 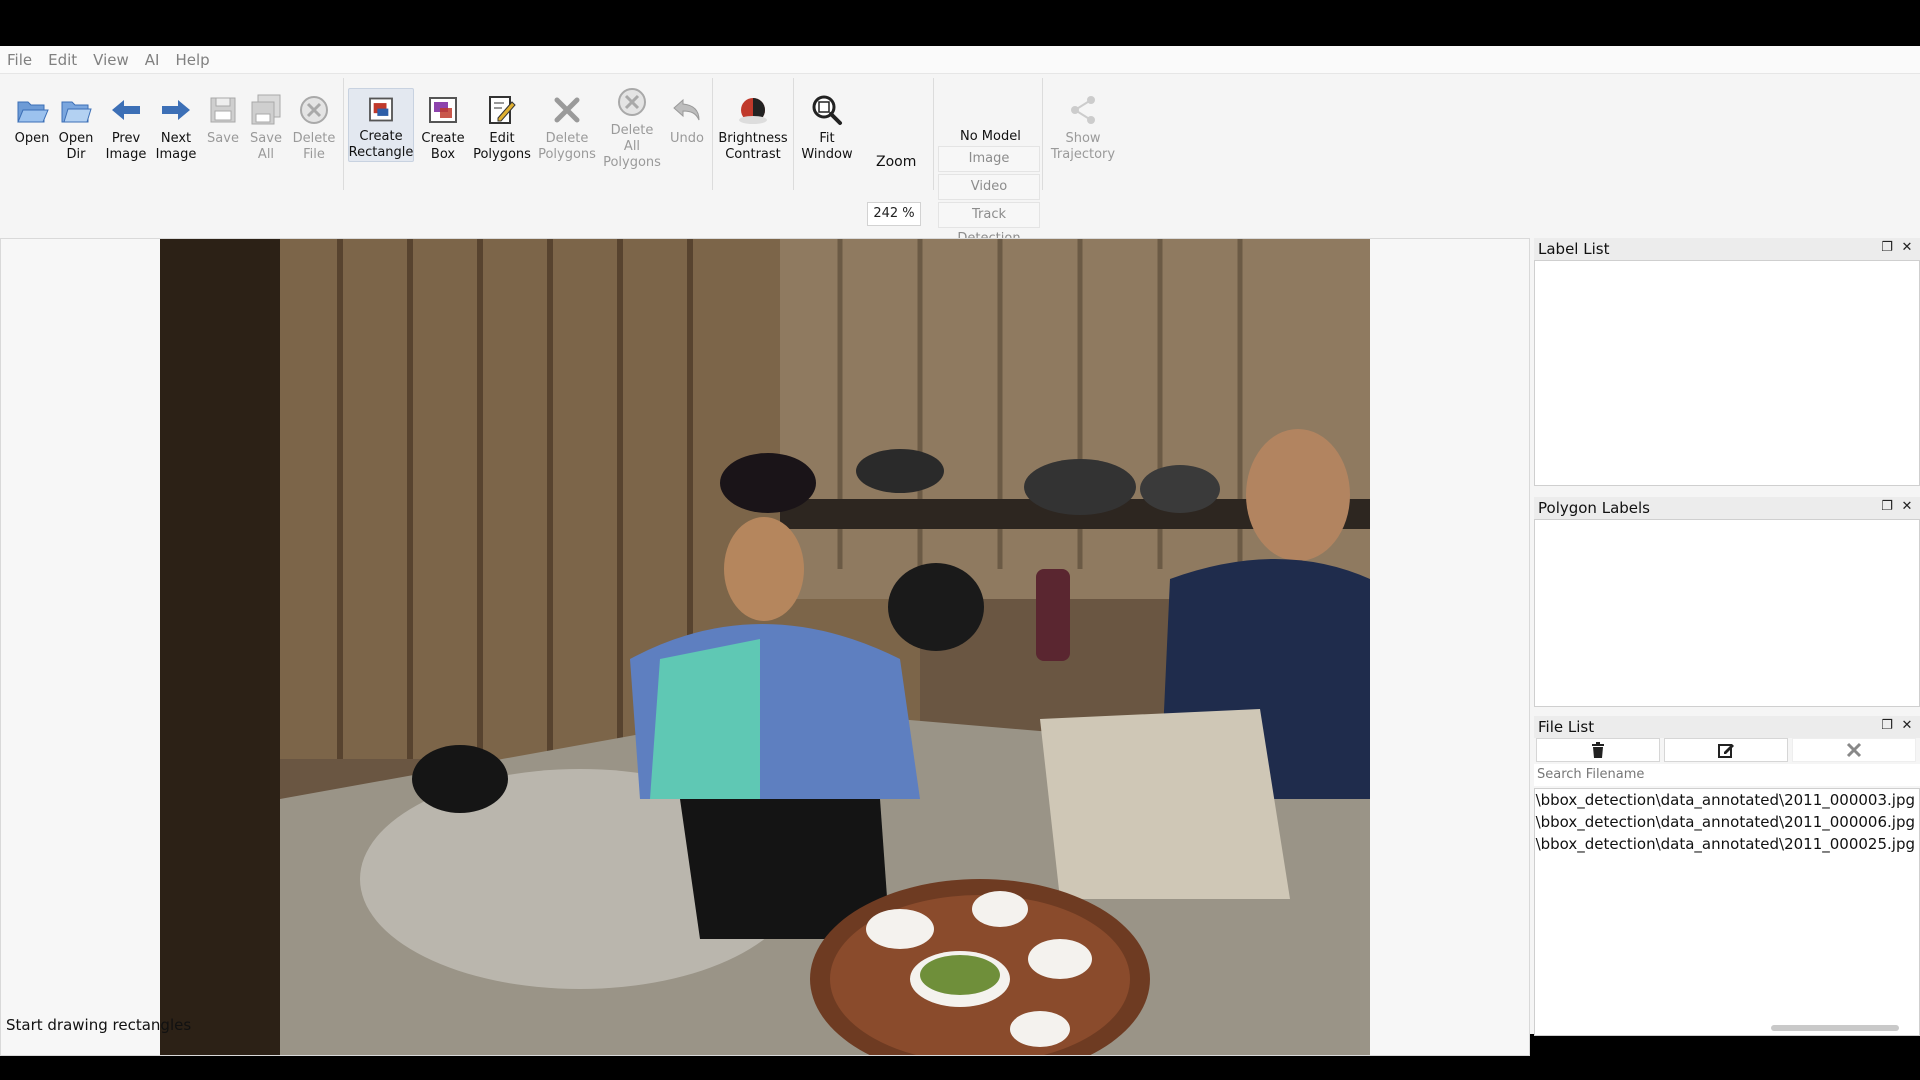 I want to click on prev-image-button: Prev Image, so click(x=126, y=127).